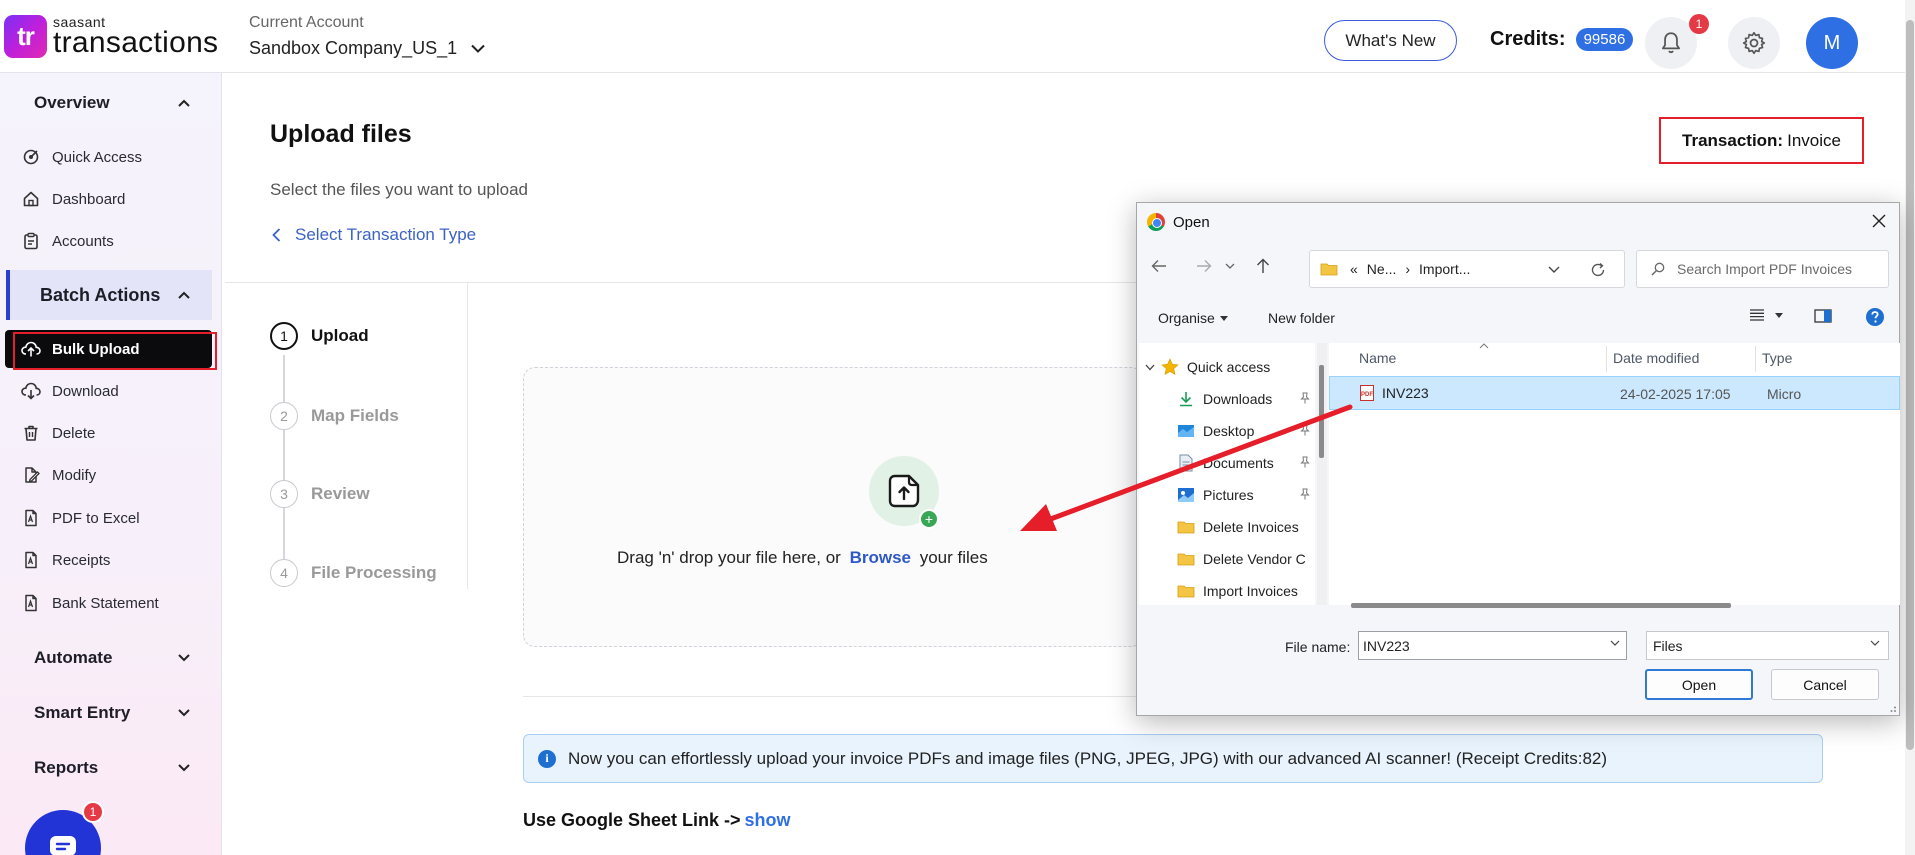 This screenshot has height=855, width=1915. I want to click on sidebar-item-modify: Modify, so click(115, 475).